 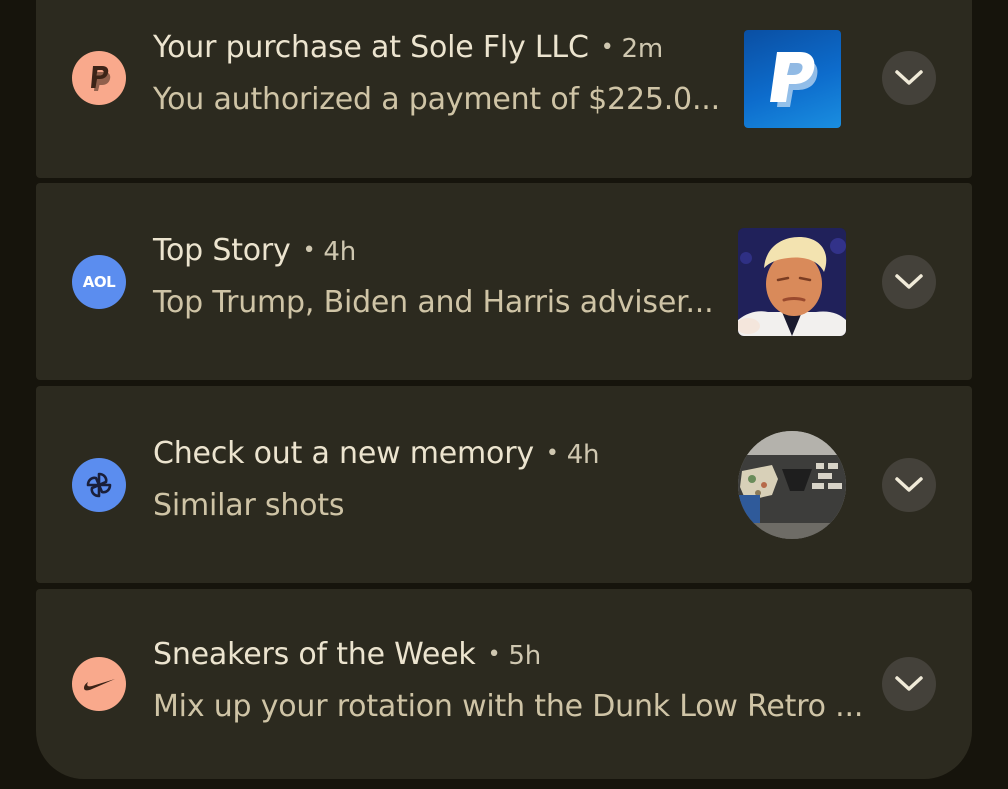 I want to click on notification-time: 2m, so click(x=642, y=49).